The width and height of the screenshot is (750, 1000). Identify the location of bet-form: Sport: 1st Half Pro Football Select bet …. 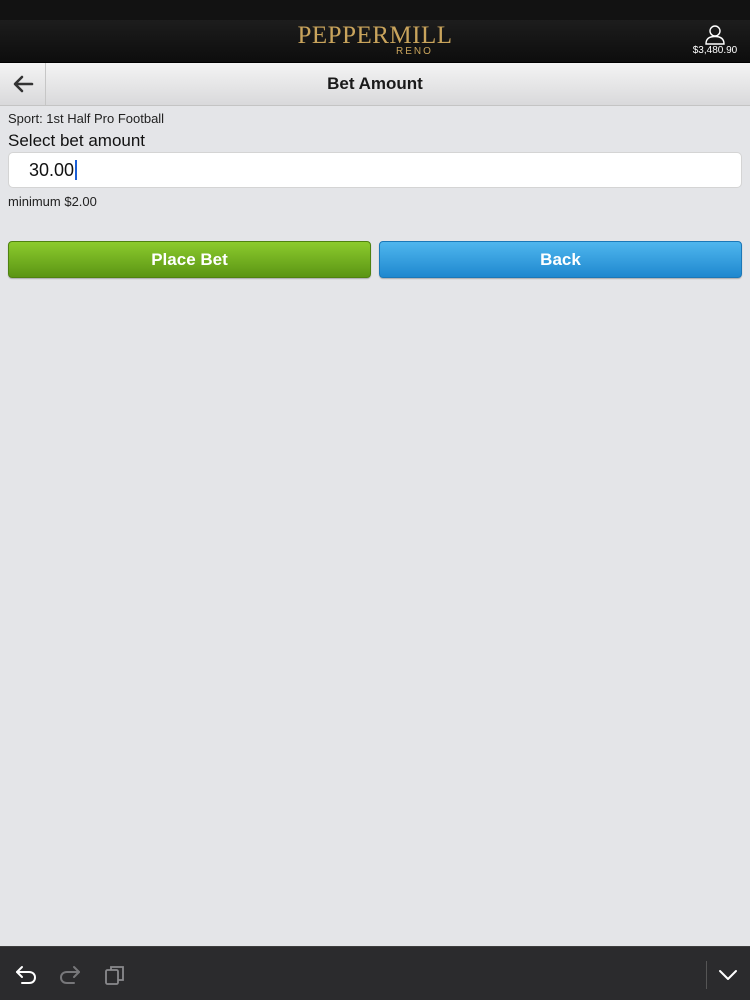
(375, 159).